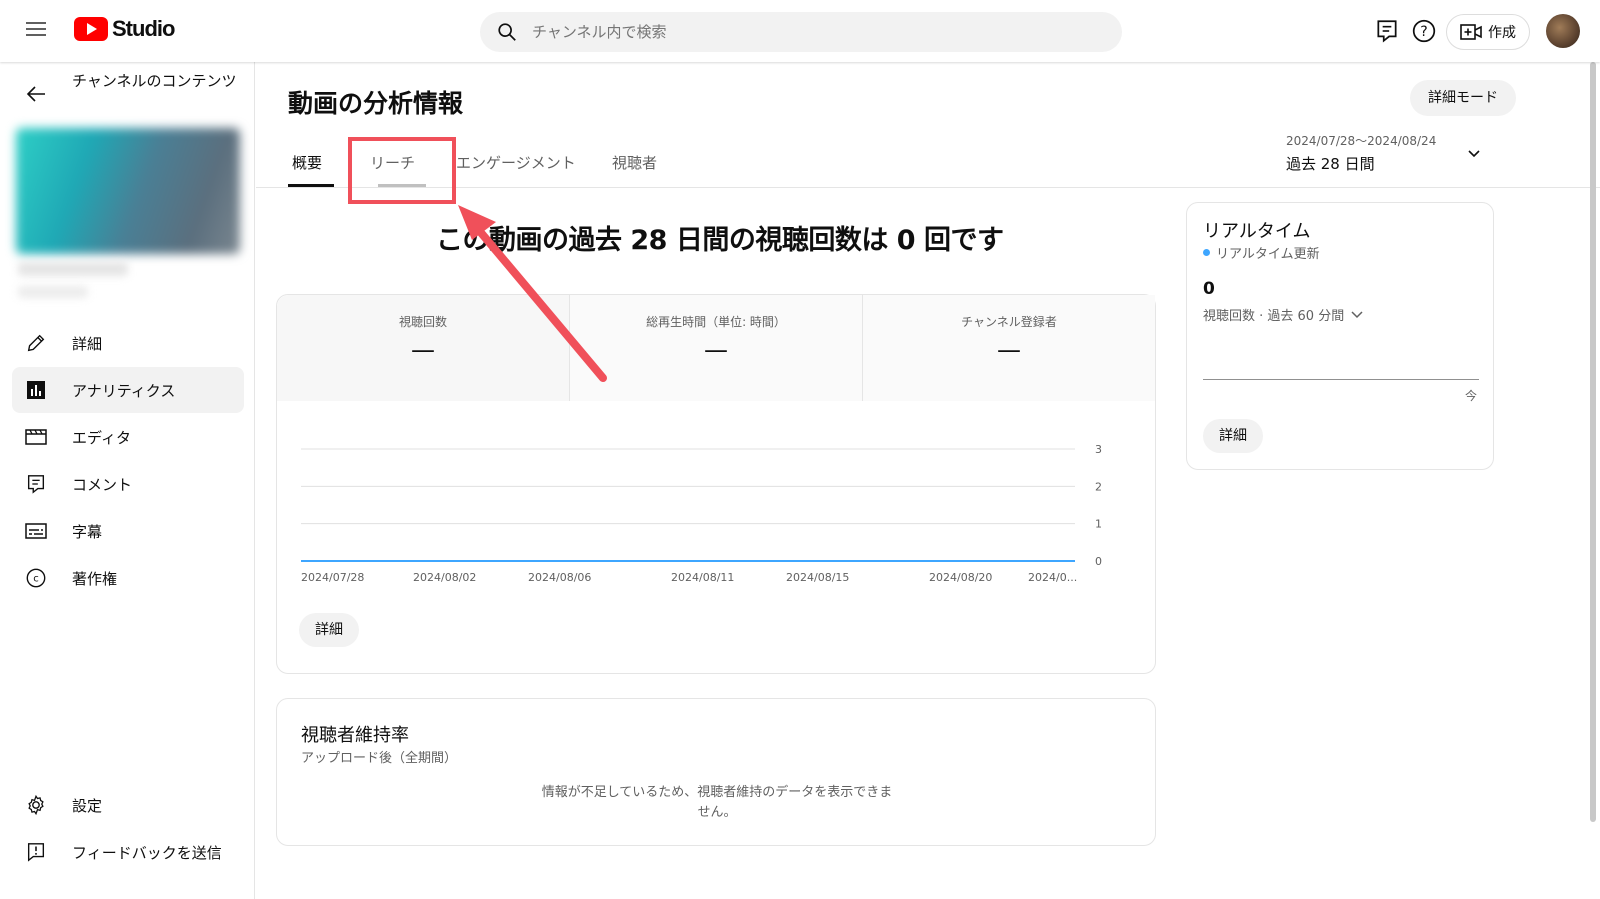  Describe the element at coordinates (1257, 231) in the screenshot. I see `realtime-title: リアルタイム` at that location.